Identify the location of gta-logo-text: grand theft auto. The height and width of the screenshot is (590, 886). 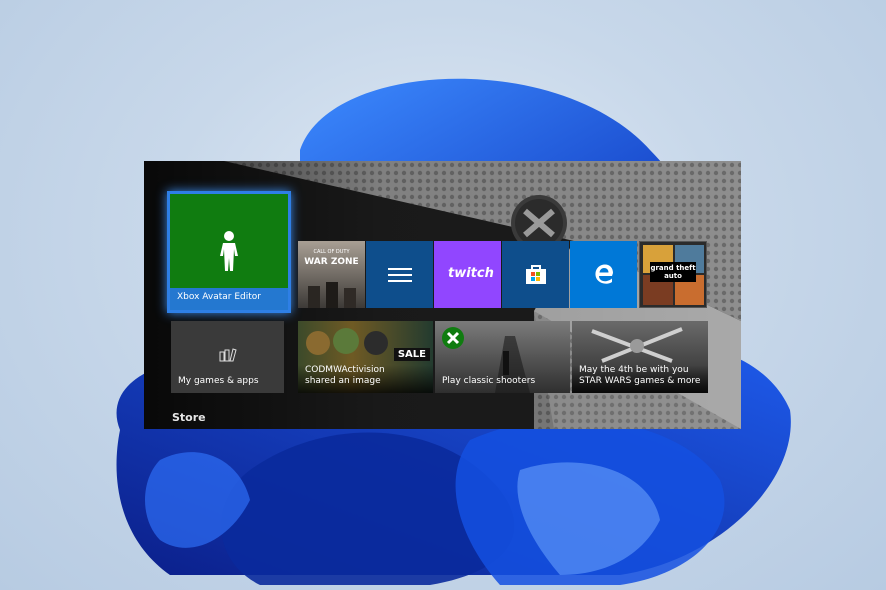
(673, 272).